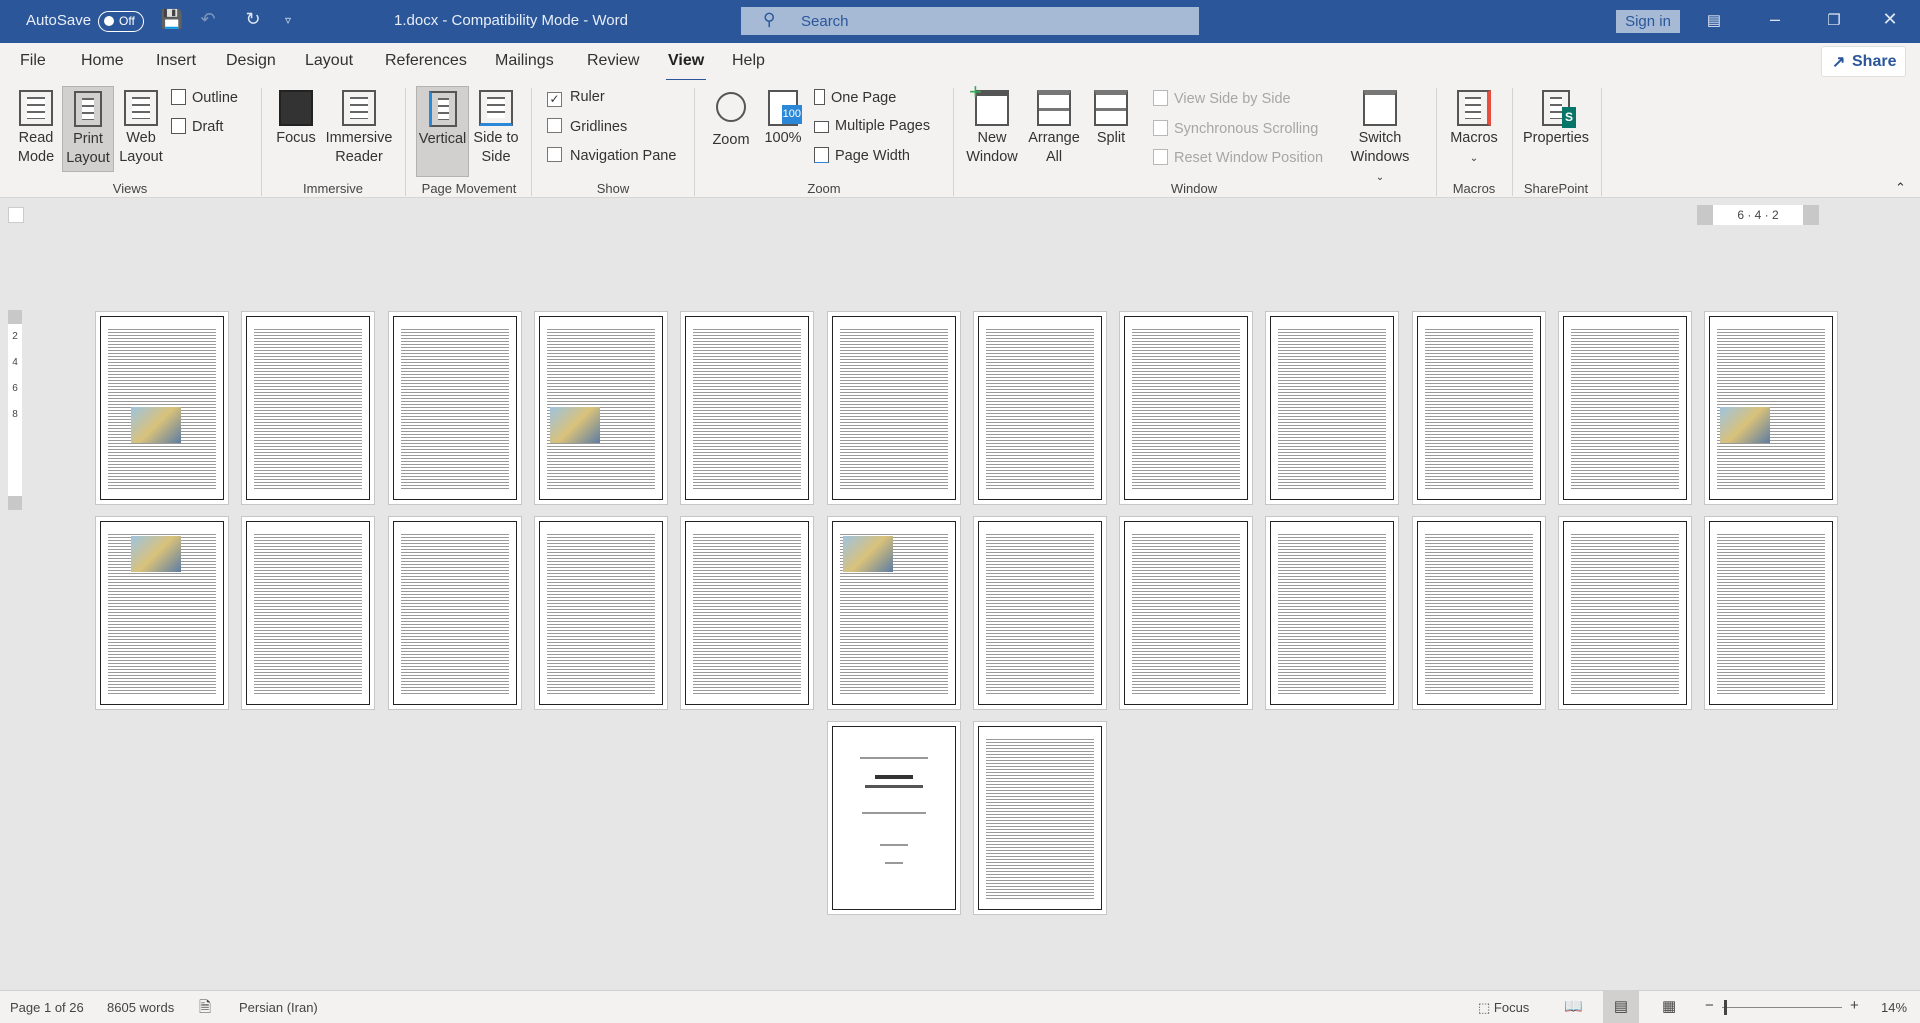 This screenshot has width=1920, height=1023. What do you see at coordinates (1621, 1007) in the screenshot?
I see `print-layout-view-icon: ▤` at bounding box center [1621, 1007].